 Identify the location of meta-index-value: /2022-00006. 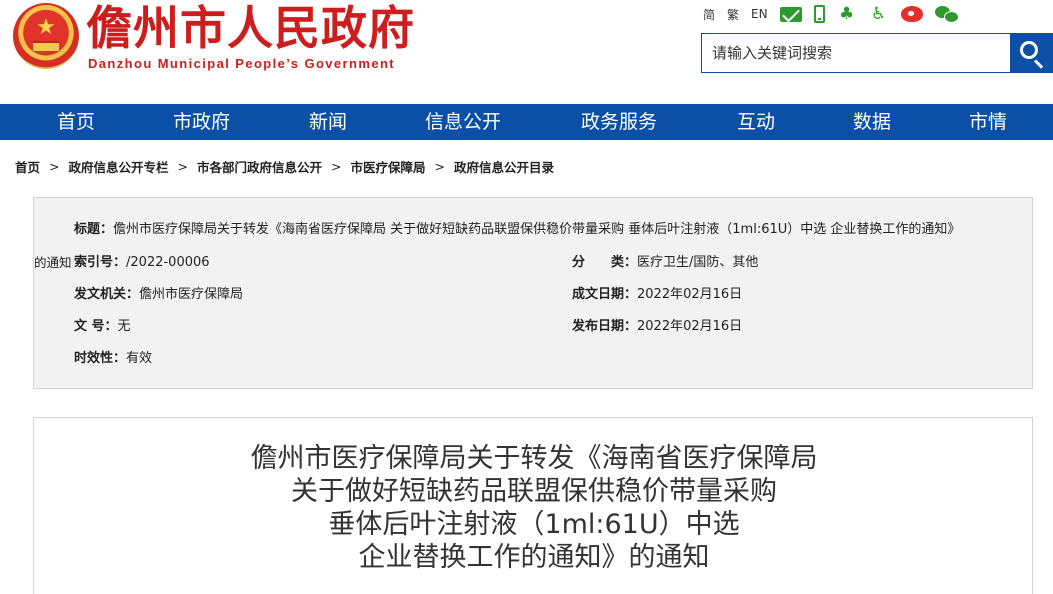
(168, 262).